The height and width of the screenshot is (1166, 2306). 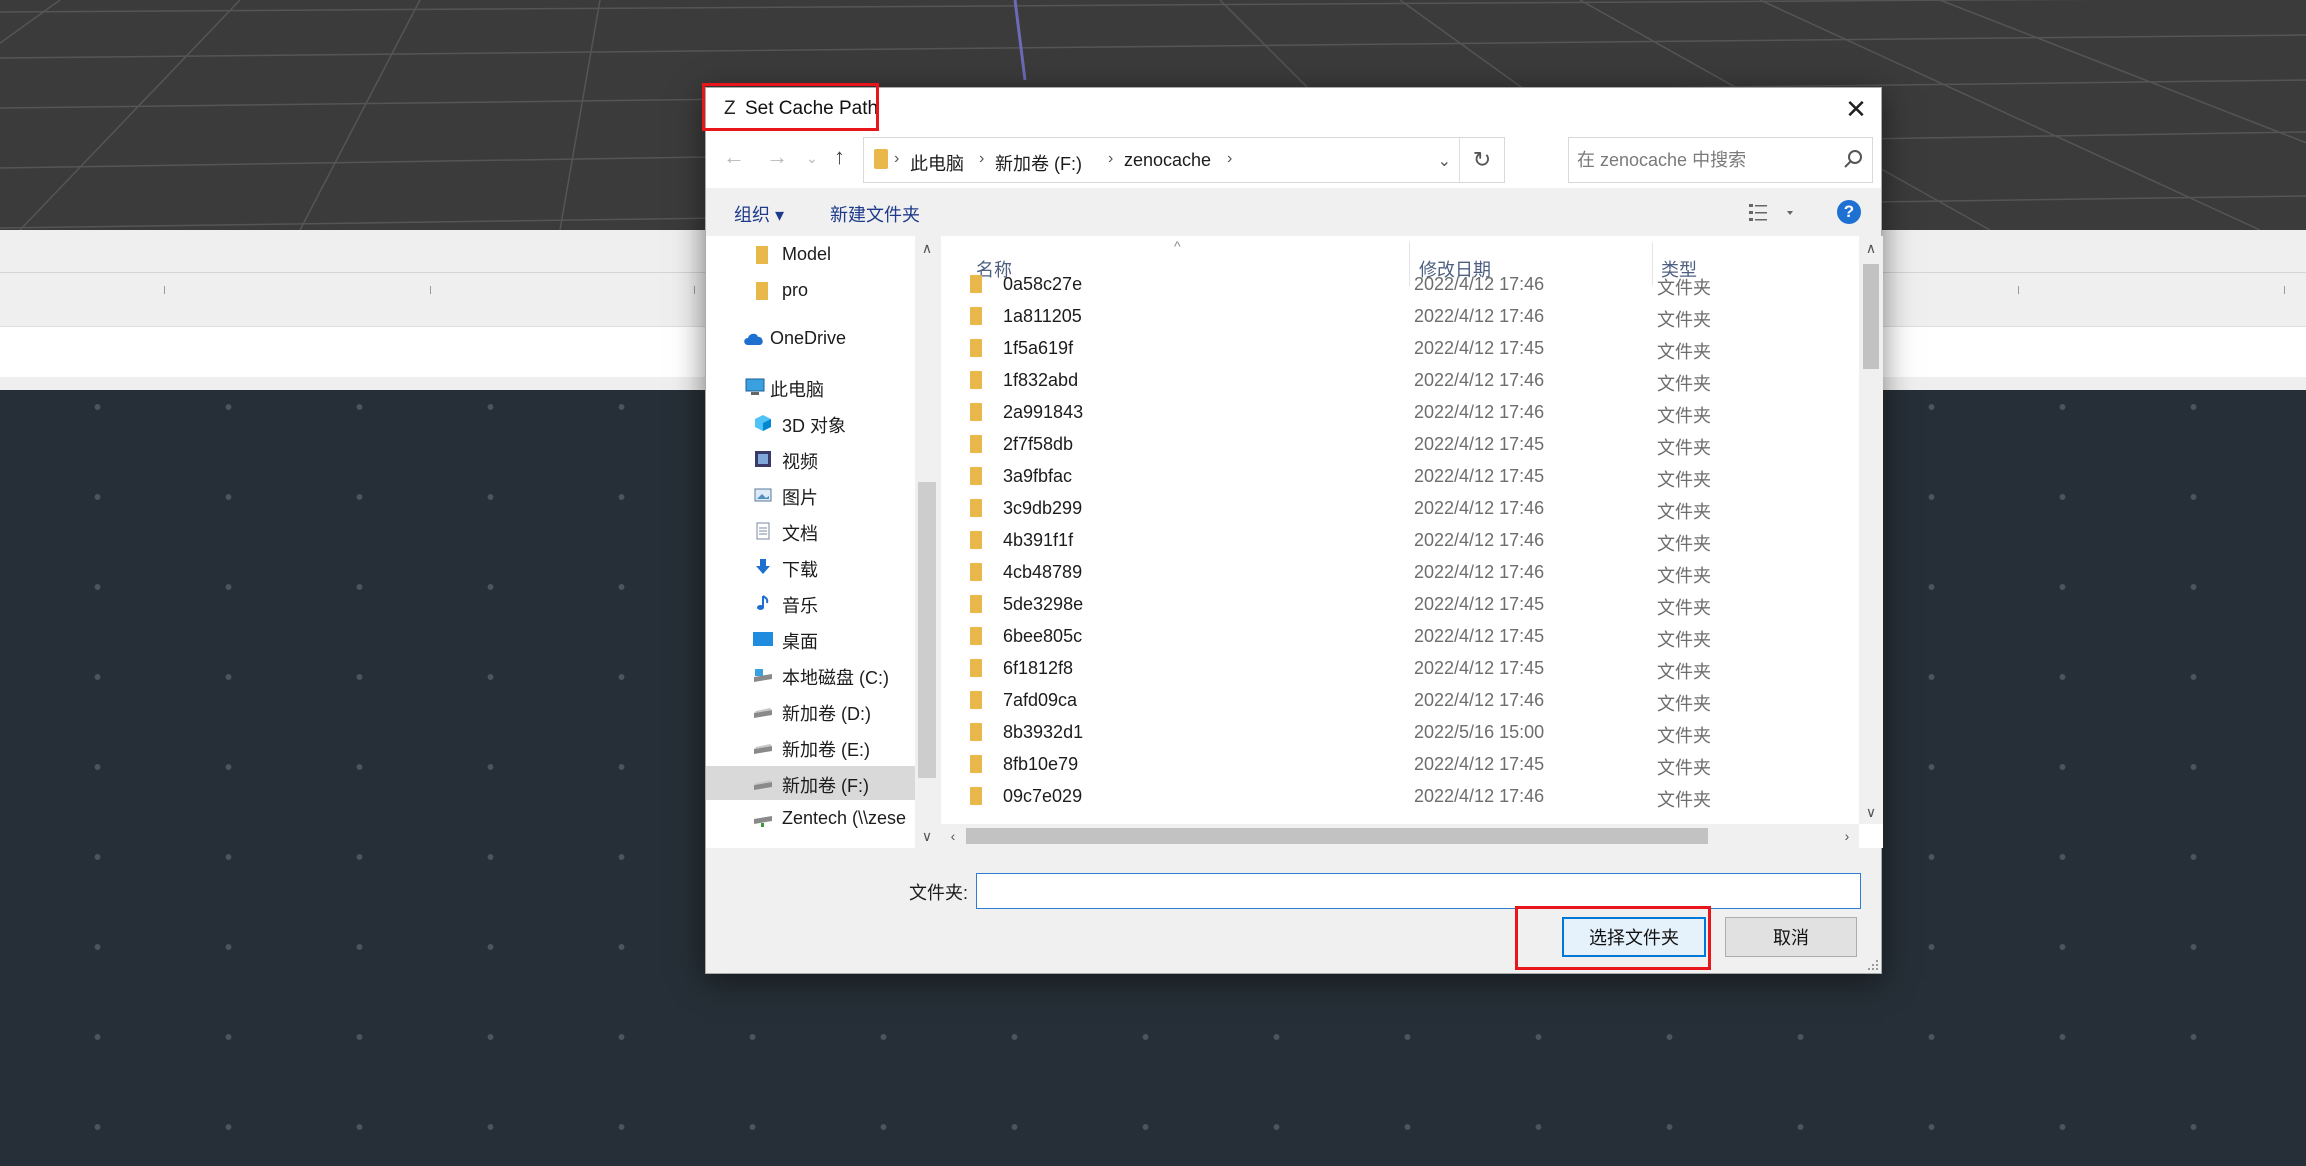 What do you see at coordinates (1040, 700) in the screenshot?
I see `file-name: 7afd09ca` at bounding box center [1040, 700].